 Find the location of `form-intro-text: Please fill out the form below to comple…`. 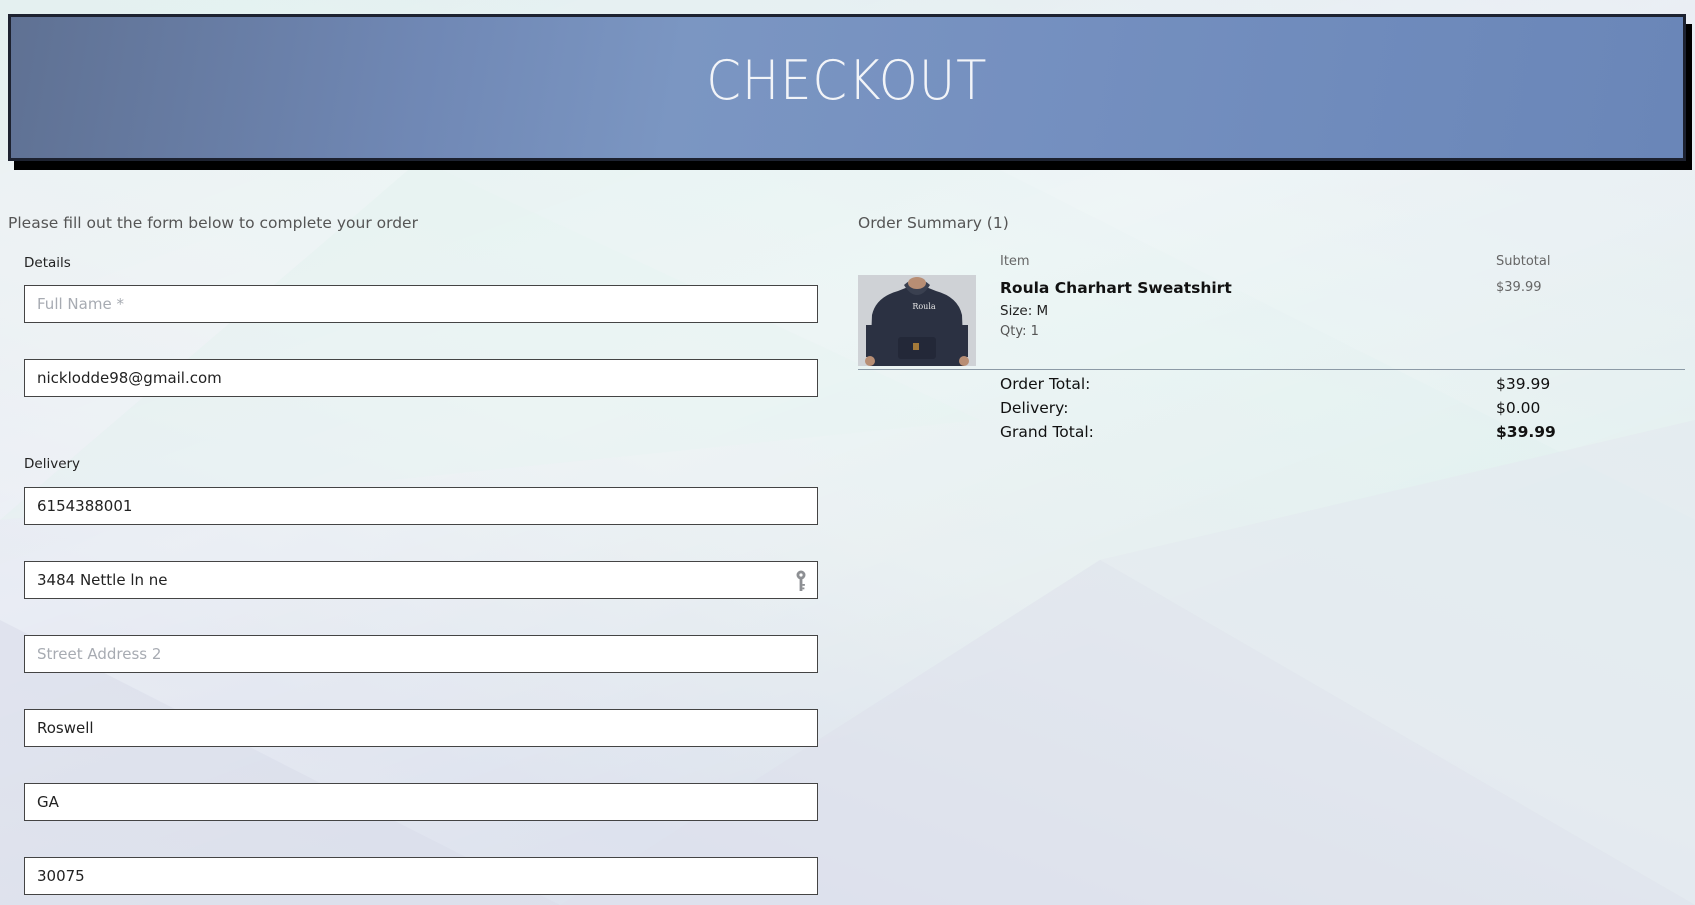

form-intro-text: Please fill out the form below to comple… is located at coordinates (213, 223).